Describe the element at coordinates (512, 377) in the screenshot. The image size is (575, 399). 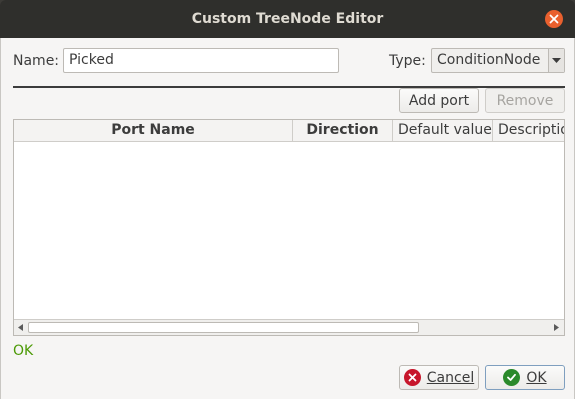
I see `checkmark-icon` at that location.